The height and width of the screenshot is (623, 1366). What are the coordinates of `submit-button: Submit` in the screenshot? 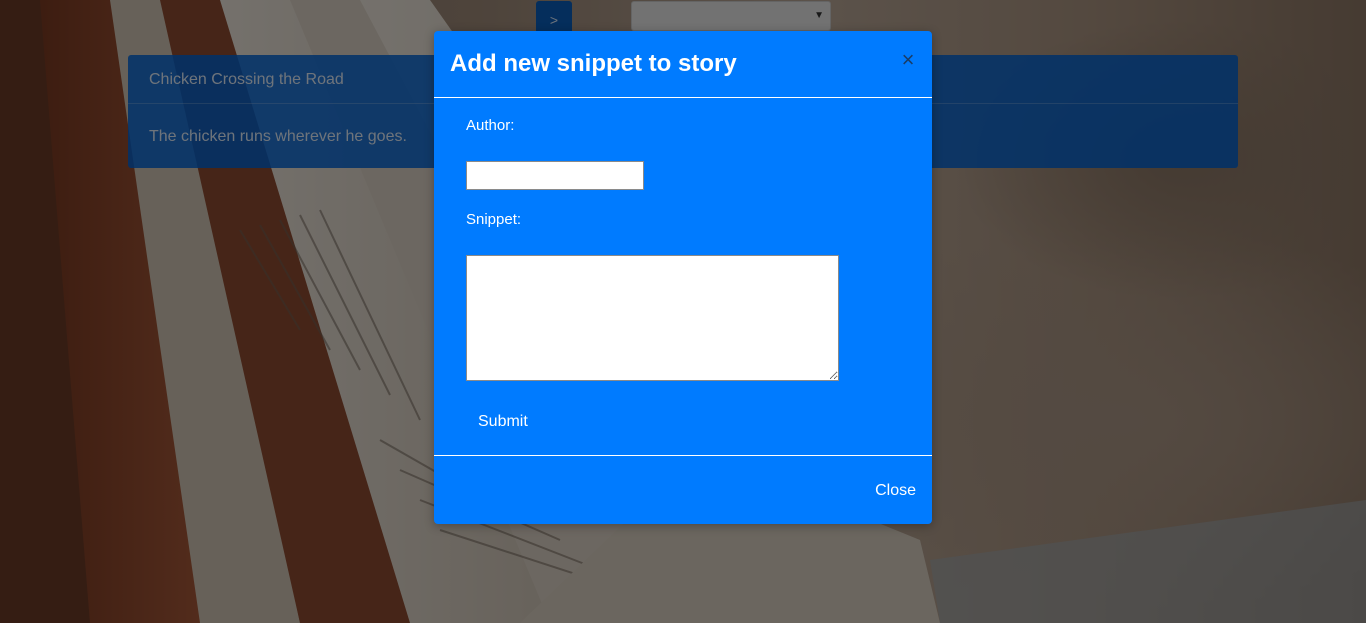 It's located at (503, 422).